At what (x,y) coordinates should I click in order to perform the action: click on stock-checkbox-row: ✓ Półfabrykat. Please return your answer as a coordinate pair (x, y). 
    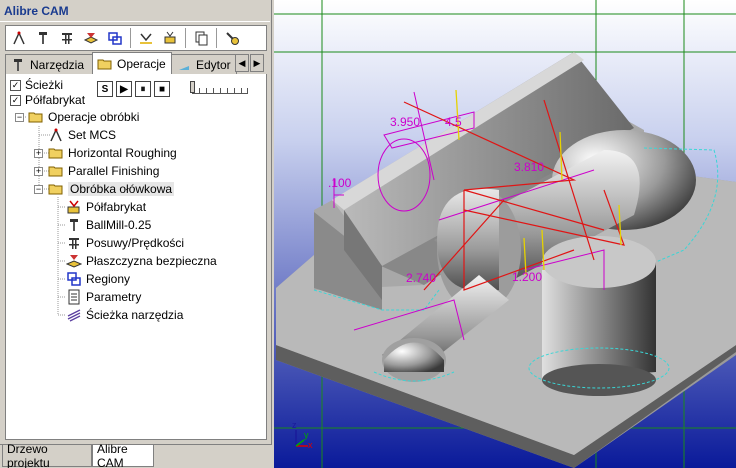
    Looking at the image, I should click on (47, 100).